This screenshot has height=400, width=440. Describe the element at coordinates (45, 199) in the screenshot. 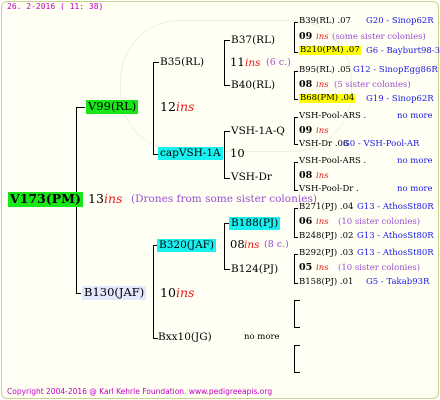

I see `root-queen-label: V173(PM)` at that location.